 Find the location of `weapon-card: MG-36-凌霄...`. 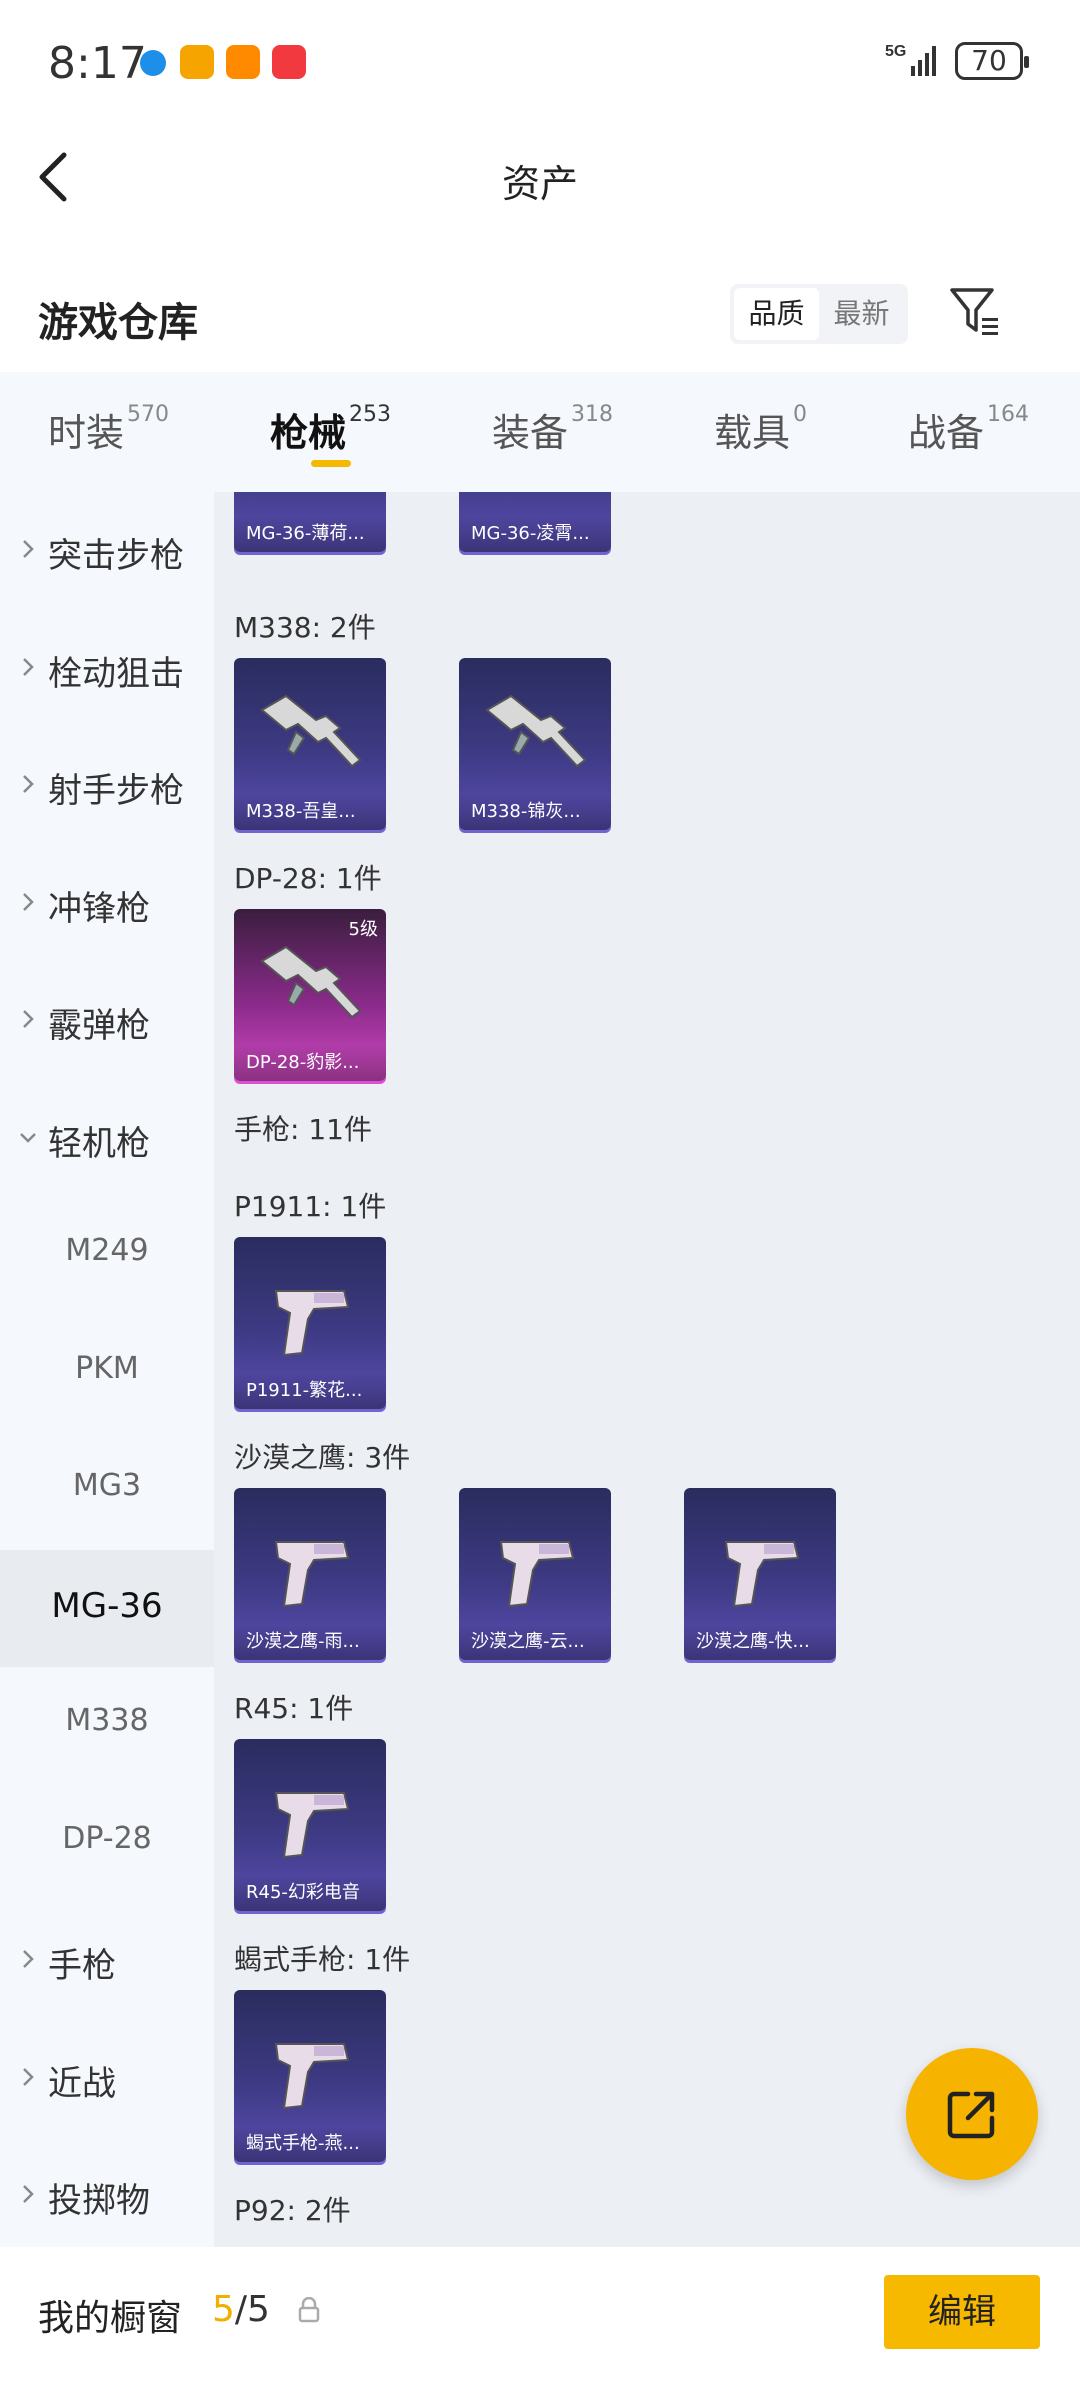

weapon-card: MG-36-凌霄... is located at coordinates (535, 522).